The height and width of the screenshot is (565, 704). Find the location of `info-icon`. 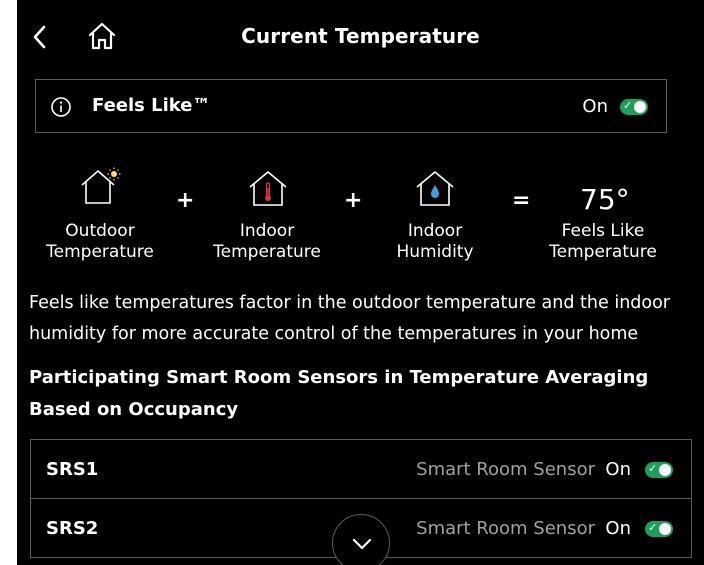

info-icon is located at coordinates (61, 107).